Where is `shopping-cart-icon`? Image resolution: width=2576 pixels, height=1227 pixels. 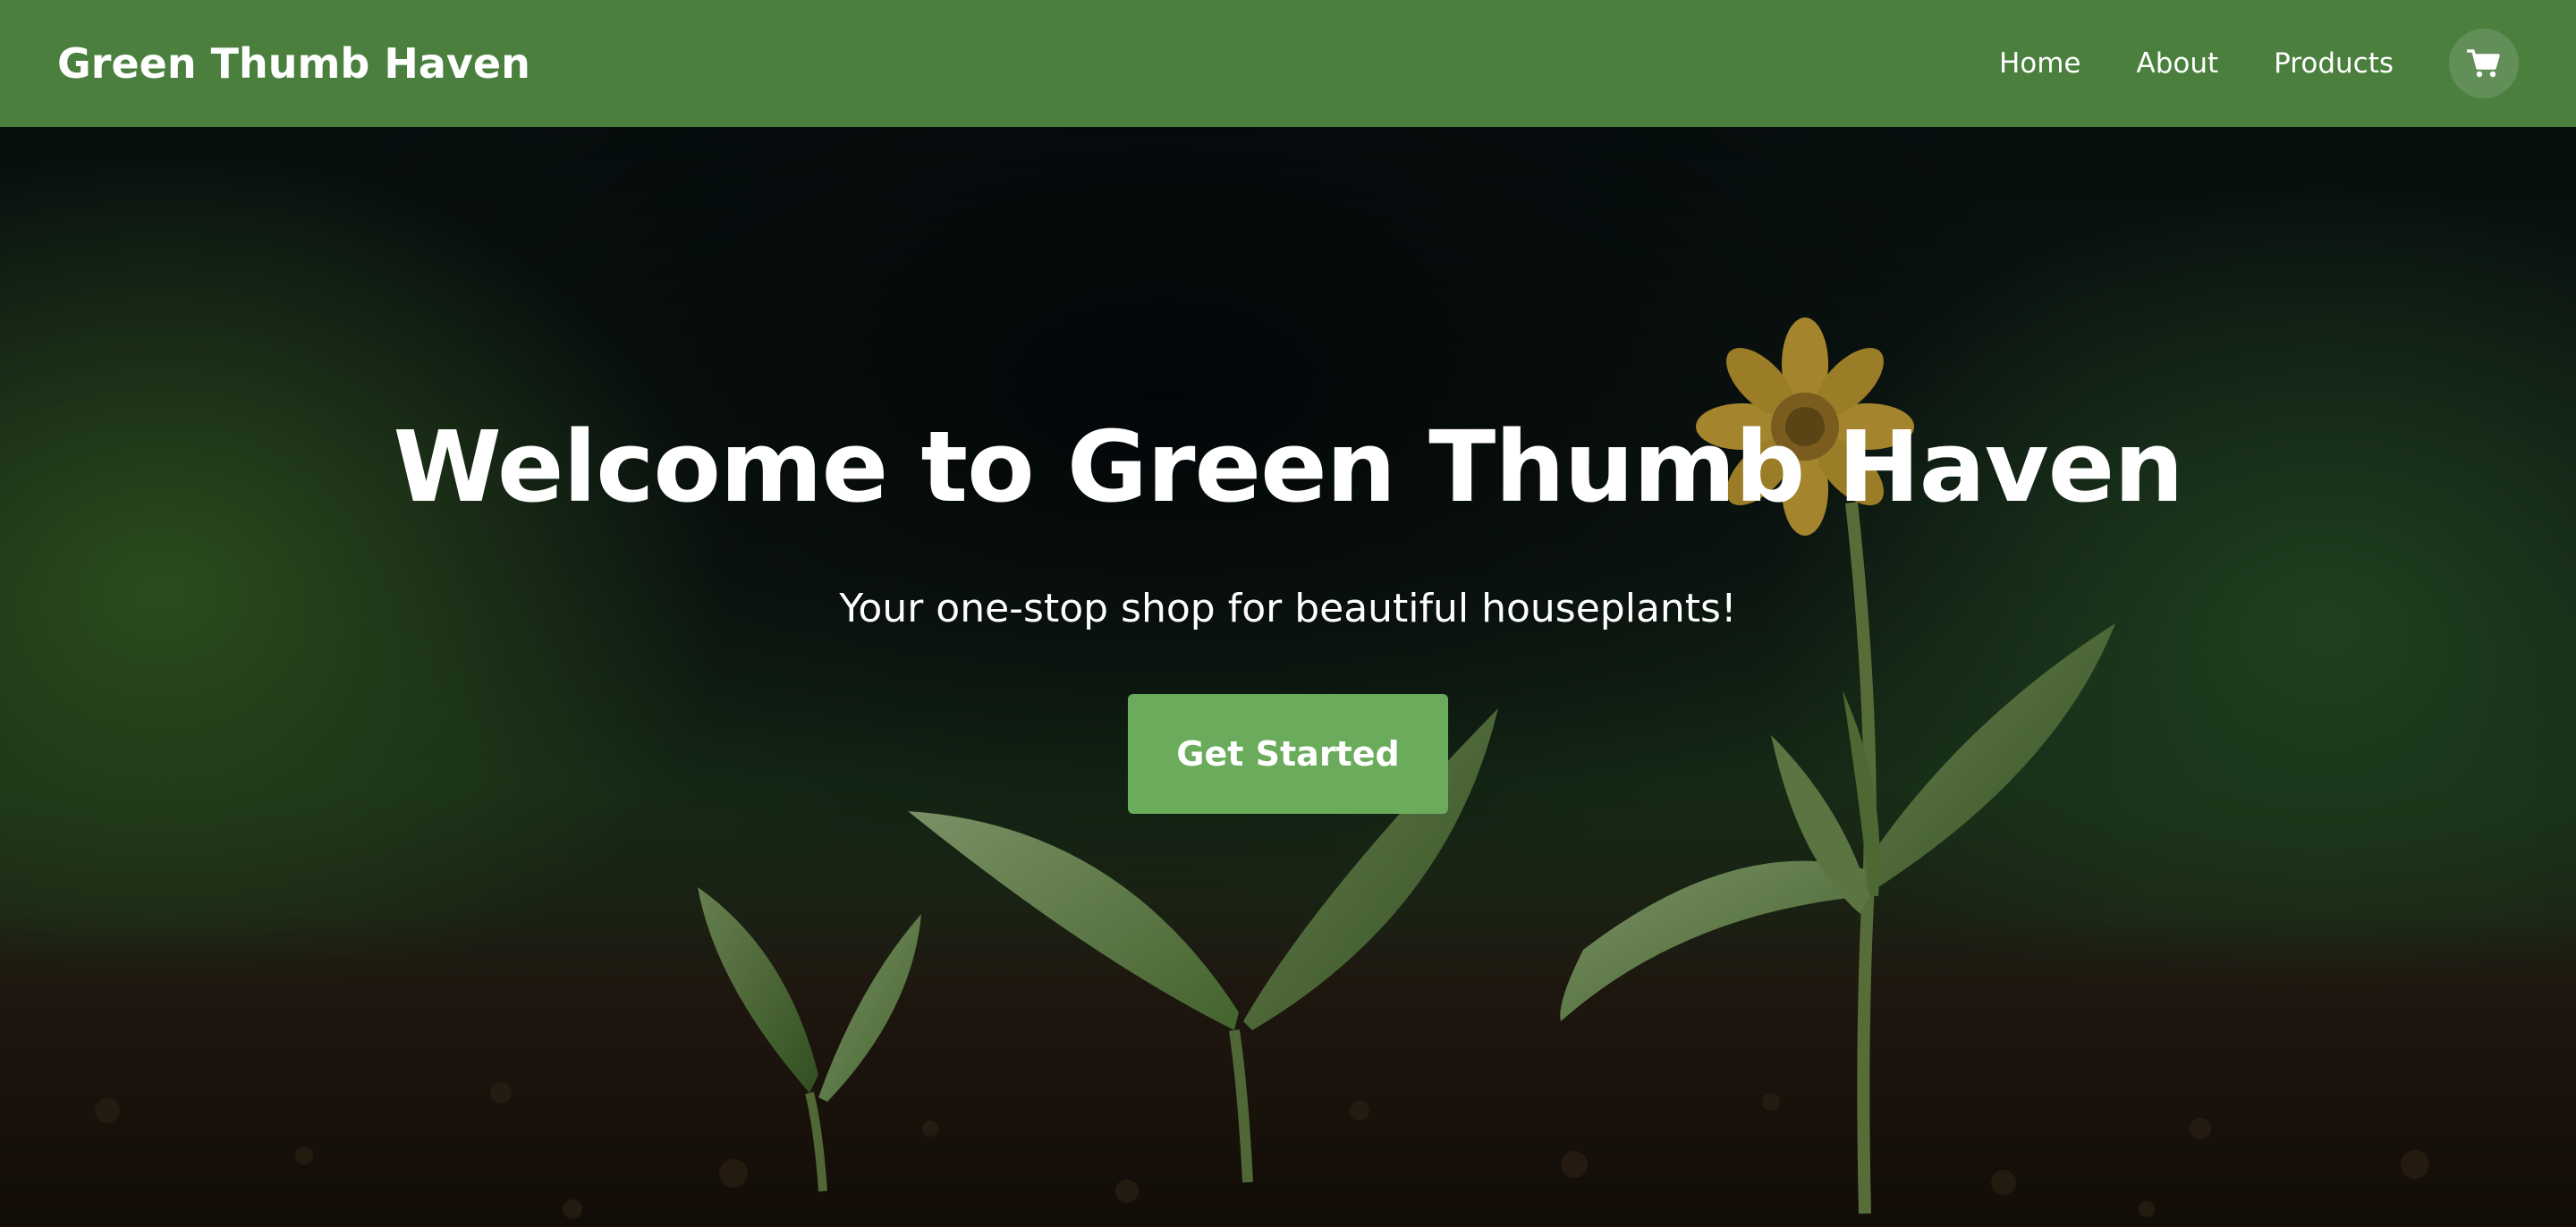
shopping-cart-icon is located at coordinates (2483, 63).